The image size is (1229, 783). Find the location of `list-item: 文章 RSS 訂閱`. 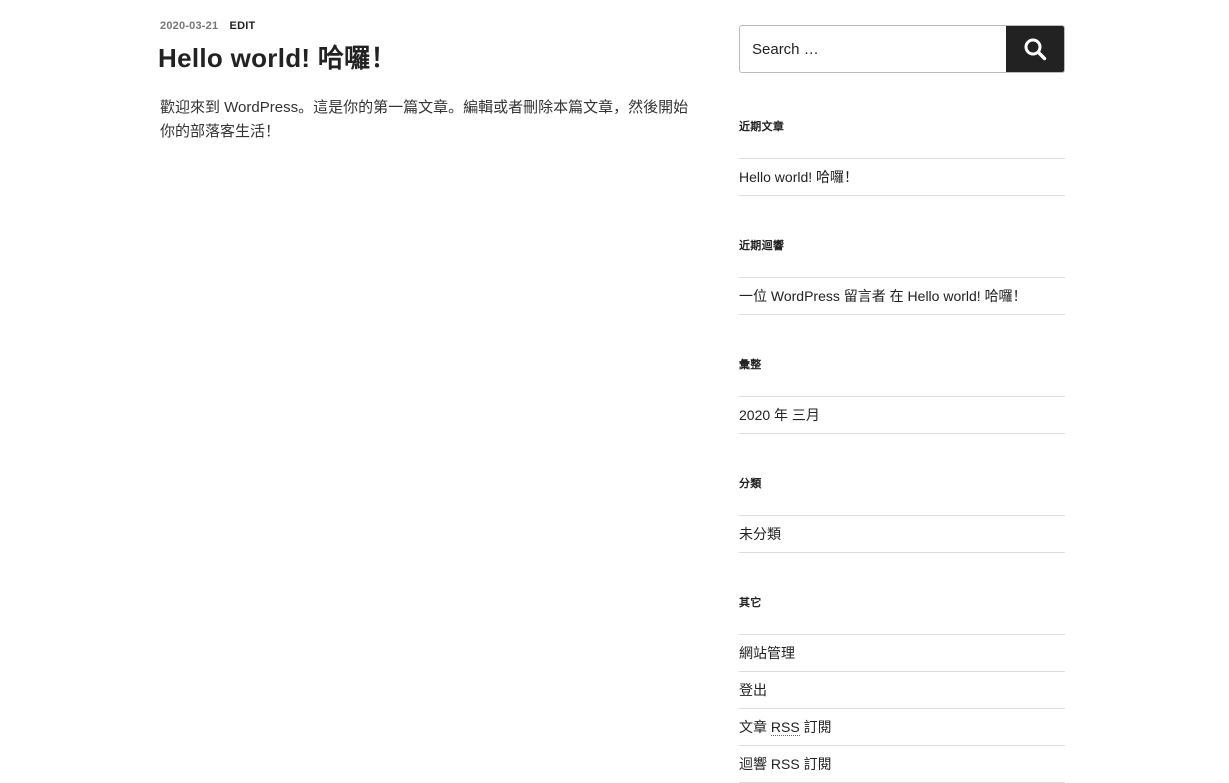

list-item: 文章 RSS 訂閱 is located at coordinates (902, 727).